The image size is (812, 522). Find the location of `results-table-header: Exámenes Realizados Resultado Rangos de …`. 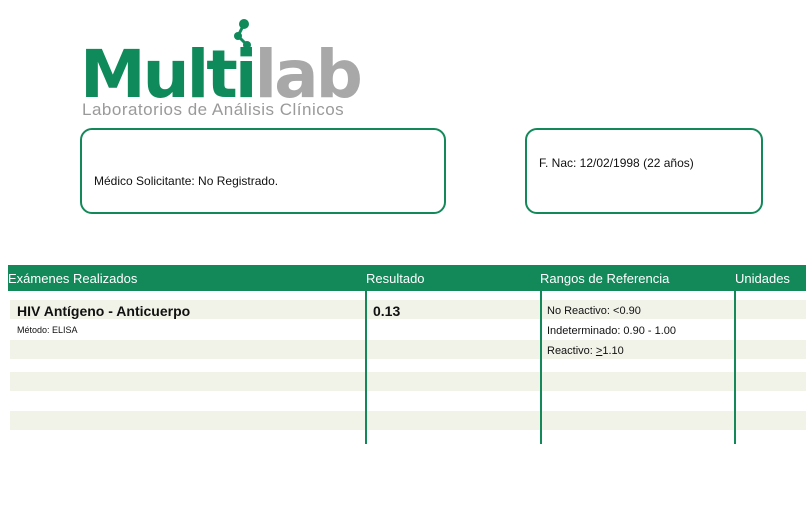

results-table-header: Exámenes Realizados Resultado Rangos de … is located at coordinates (407, 278).